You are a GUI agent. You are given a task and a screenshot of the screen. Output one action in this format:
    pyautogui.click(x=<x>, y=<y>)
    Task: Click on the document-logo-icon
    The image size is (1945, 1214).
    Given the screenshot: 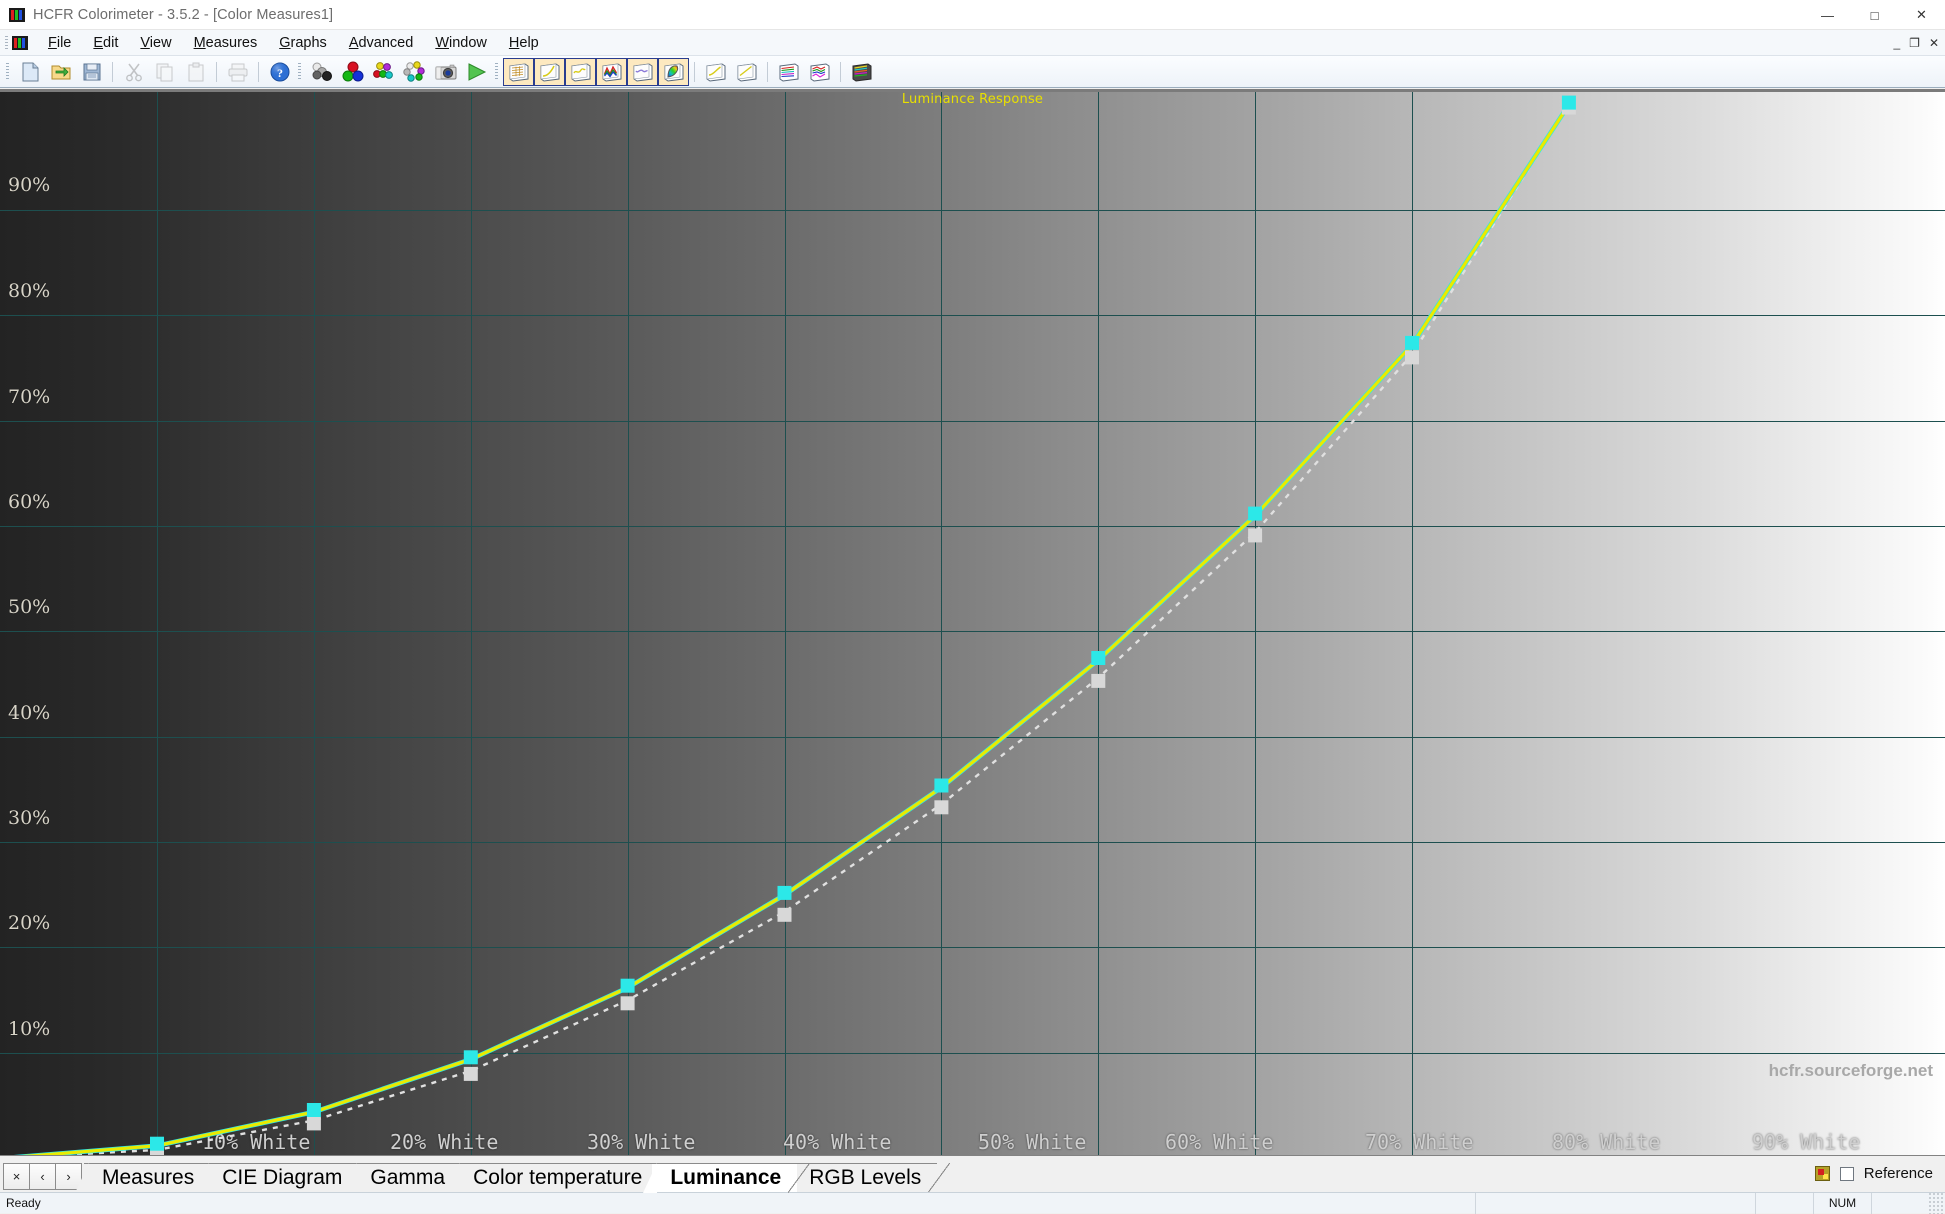 What is the action you would take?
    pyautogui.click(x=20, y=42)
    